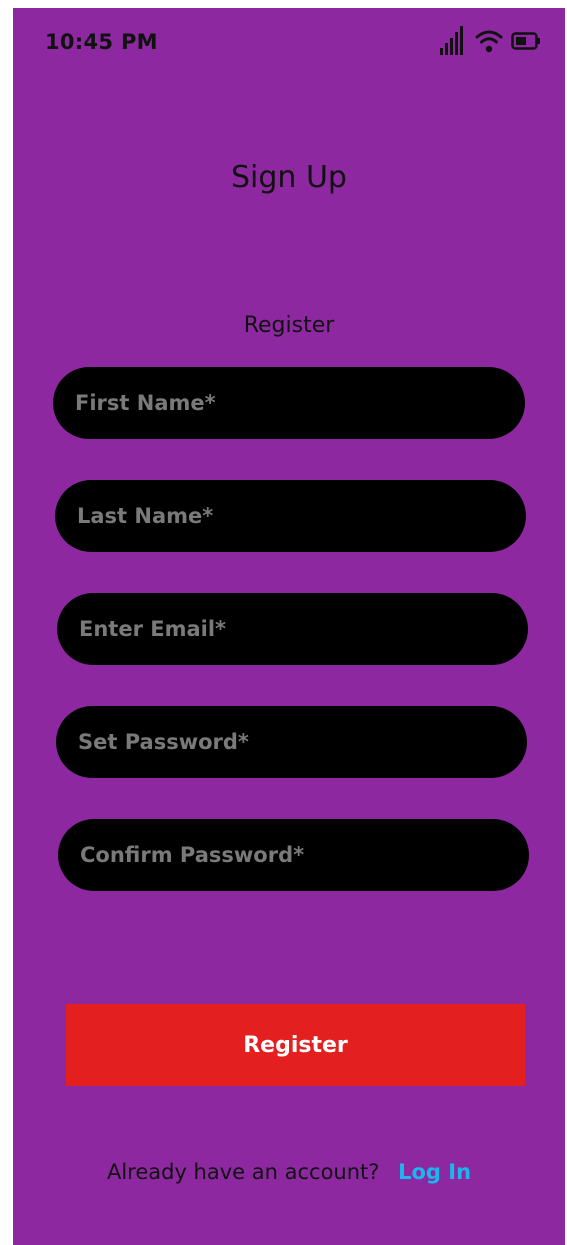 This screenshot has height=1245, width=567. Describe the element at coordinates (243, 1172) in the screenshot. I see `login-prompt-text: Already have an account?` at that location.